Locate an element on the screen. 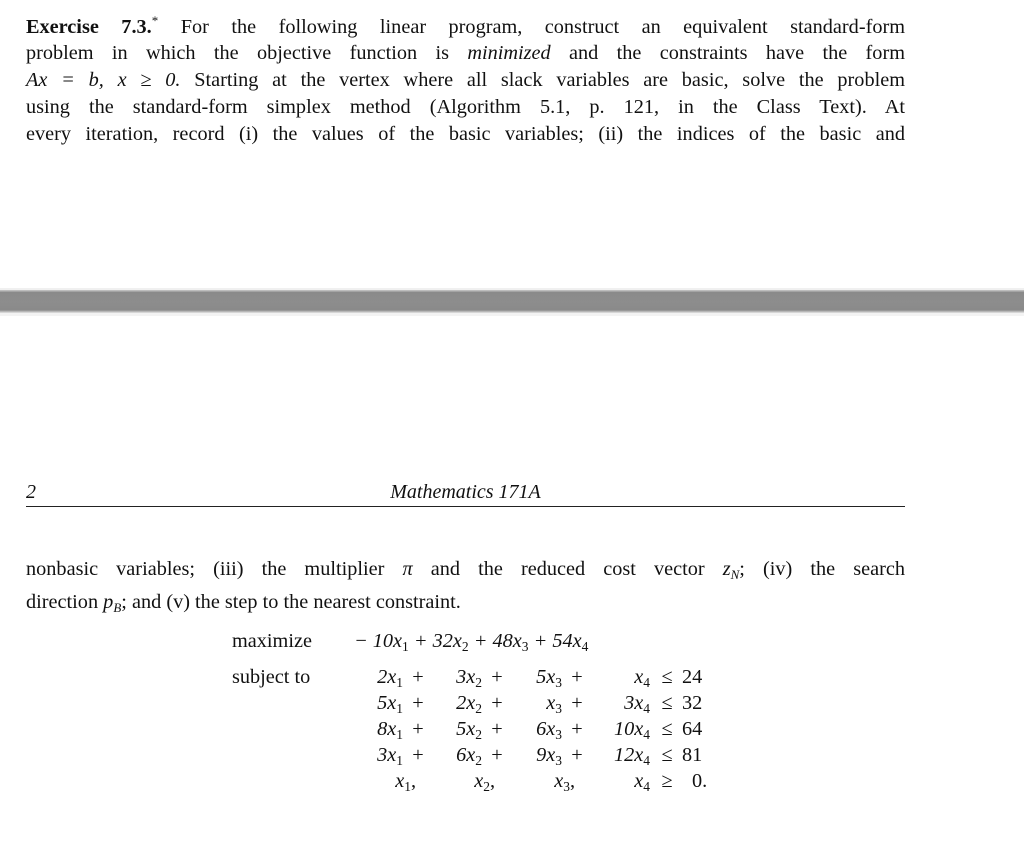  constraint-rhs: 81 is located at coordinates (692, 755).